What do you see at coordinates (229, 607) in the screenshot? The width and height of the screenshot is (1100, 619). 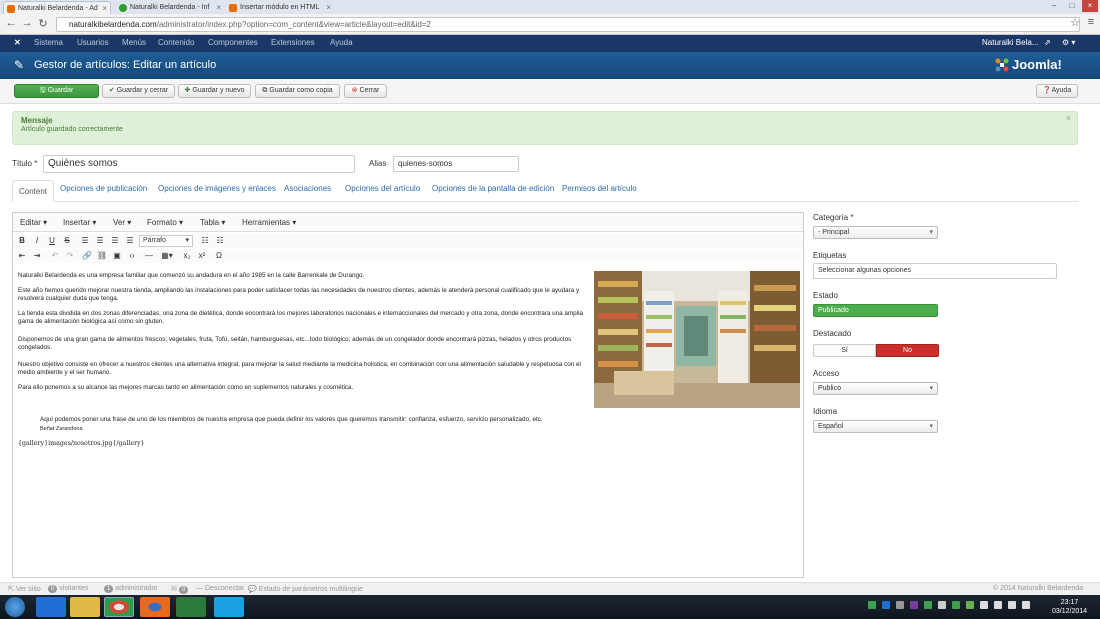 I see `skype-taskbar-icon` at bounding box center [229, 607].